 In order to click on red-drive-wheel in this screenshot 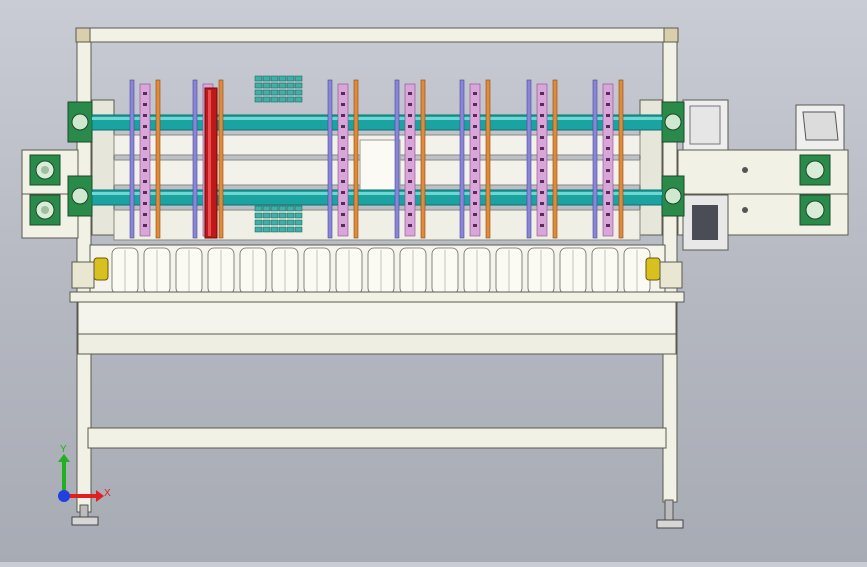, I will do `click(211, 163)`.